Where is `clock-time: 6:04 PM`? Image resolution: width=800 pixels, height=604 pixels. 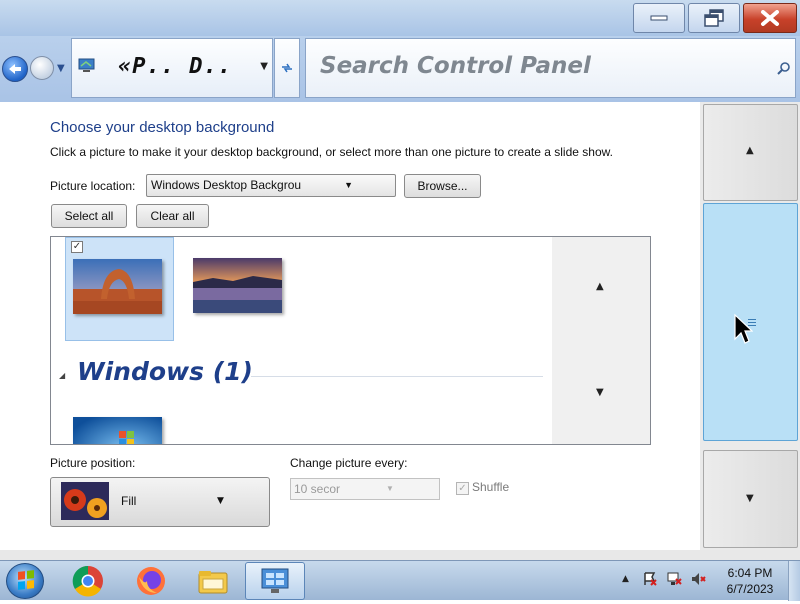
clock-time: 6:04 PM is located at coordinates (750, 573).